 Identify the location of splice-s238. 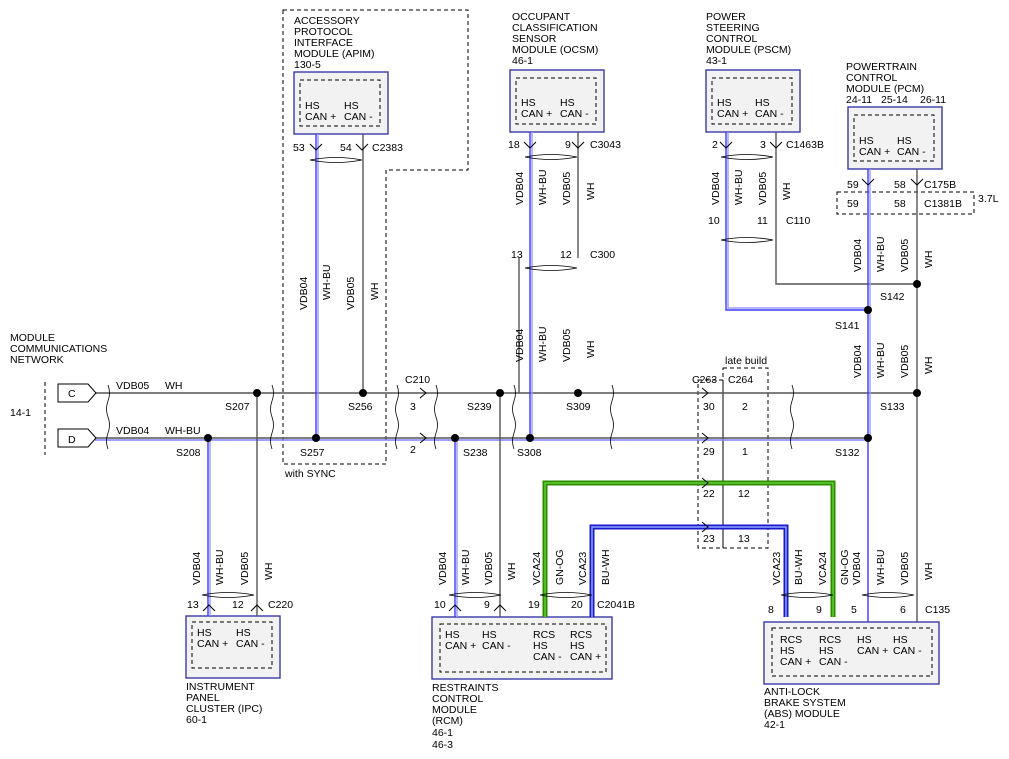
(455, 438).